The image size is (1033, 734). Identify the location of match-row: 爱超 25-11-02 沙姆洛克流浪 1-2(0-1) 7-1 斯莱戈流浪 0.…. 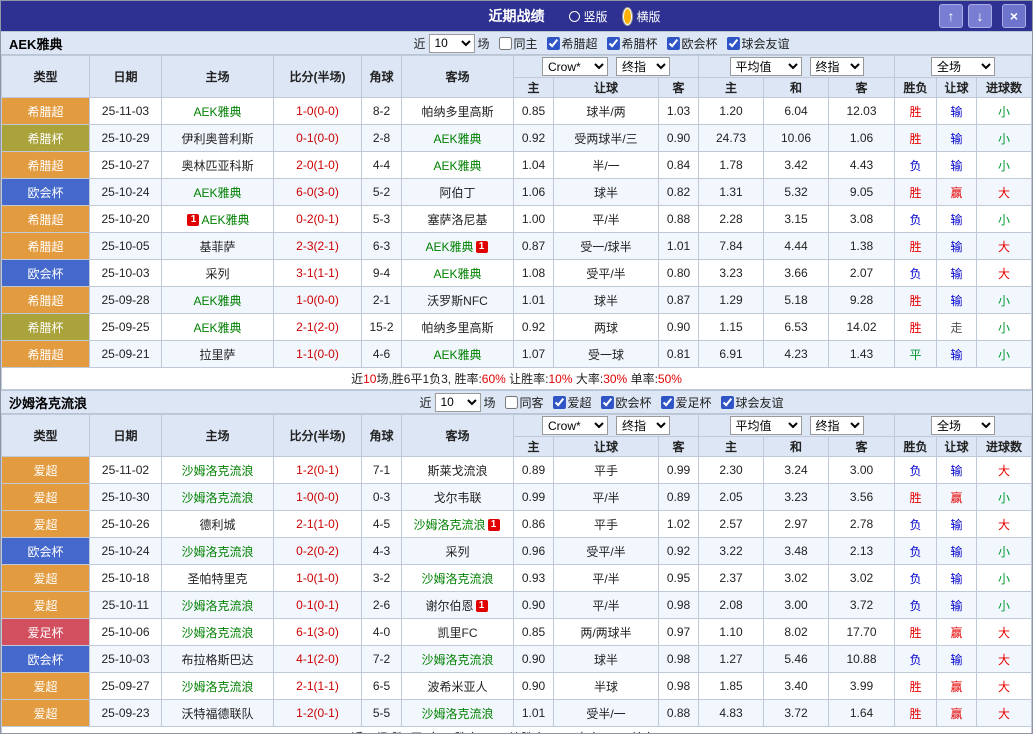
(516, 470).